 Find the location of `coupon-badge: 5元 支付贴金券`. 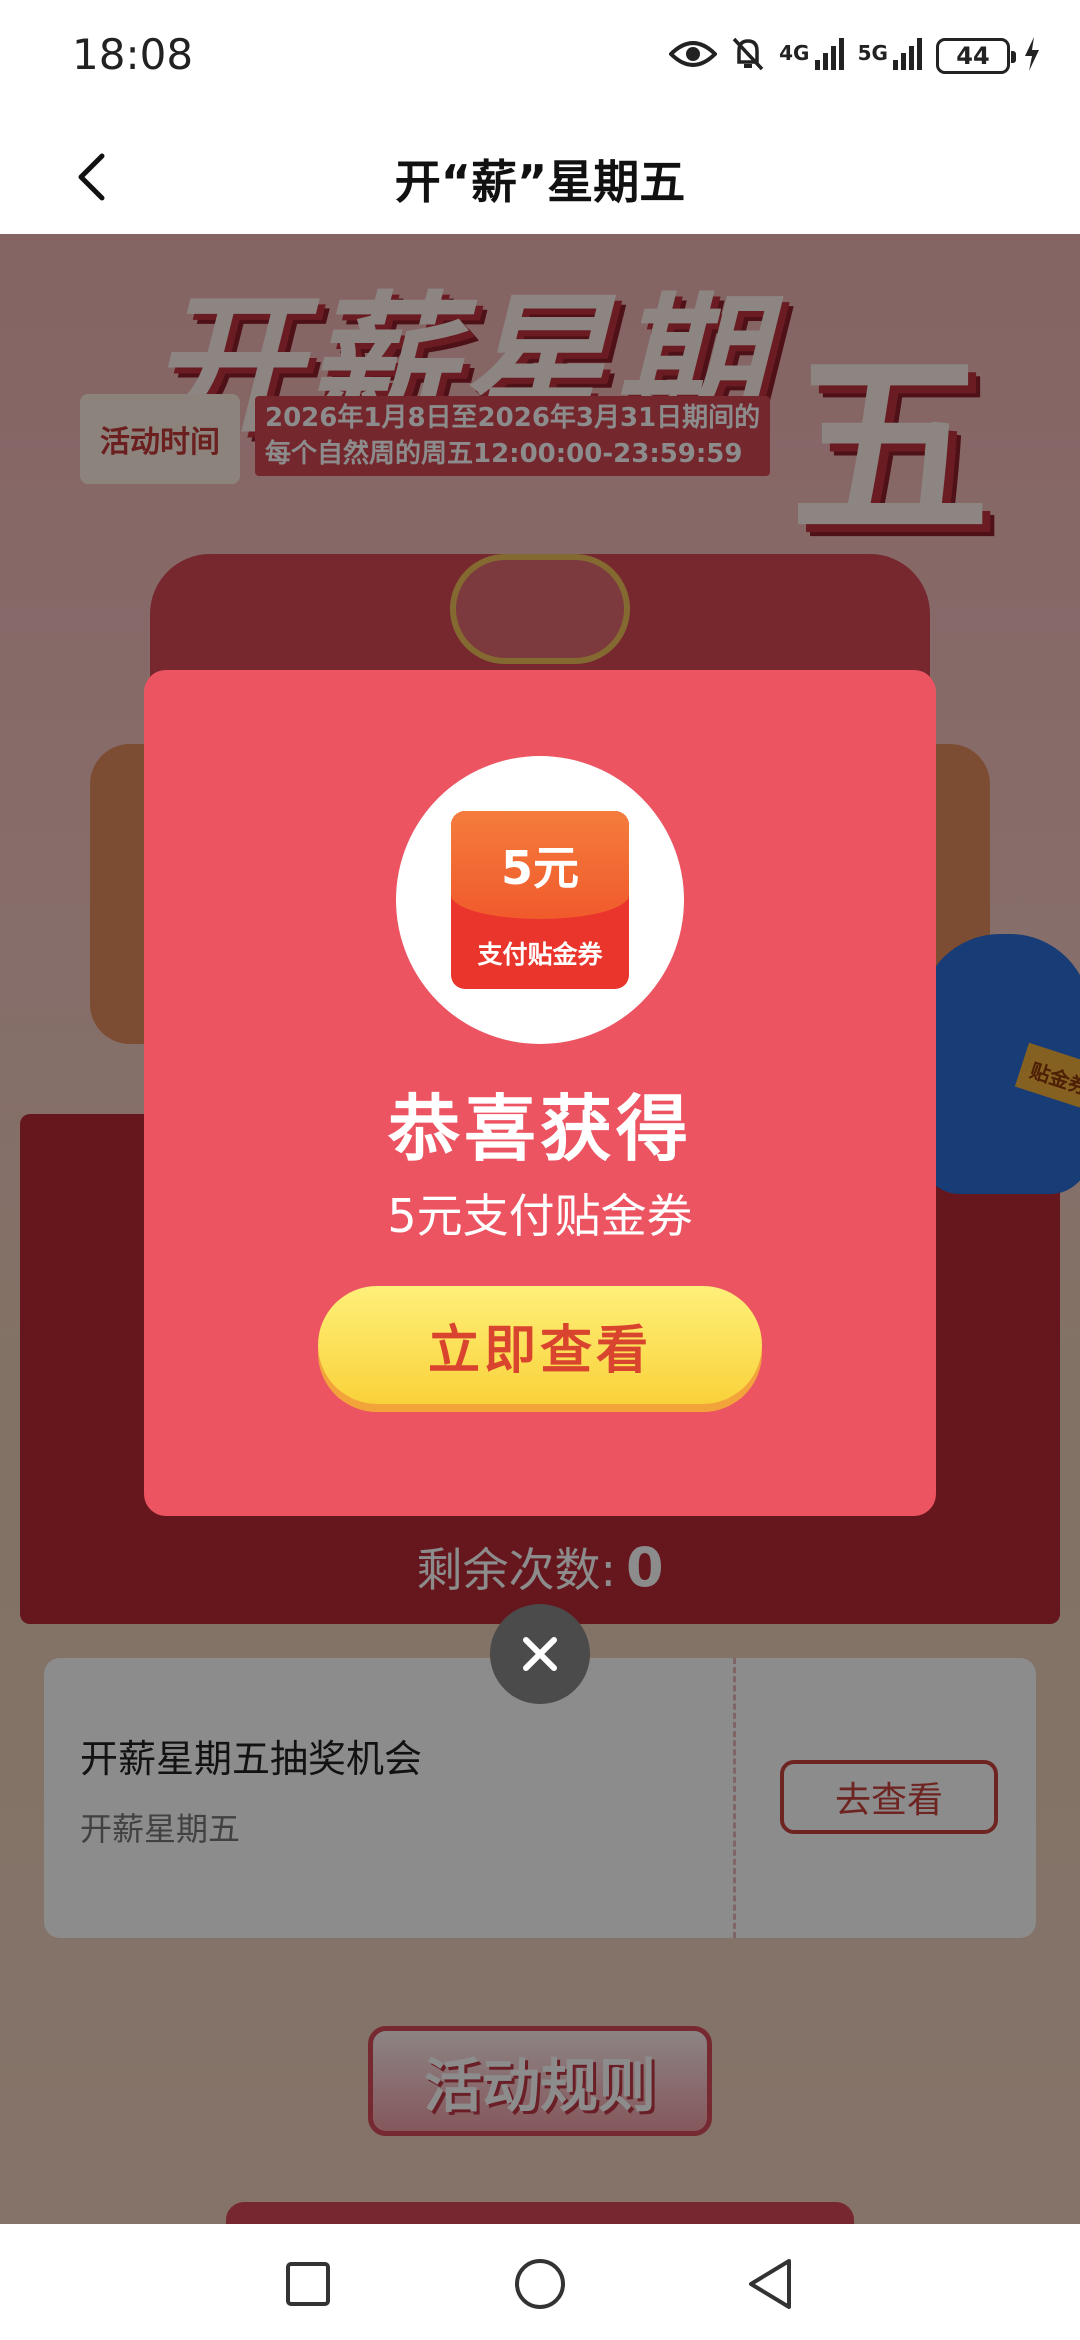

coupon-badge: 5元 支付贴金券 is located at coordinates (540, 900).